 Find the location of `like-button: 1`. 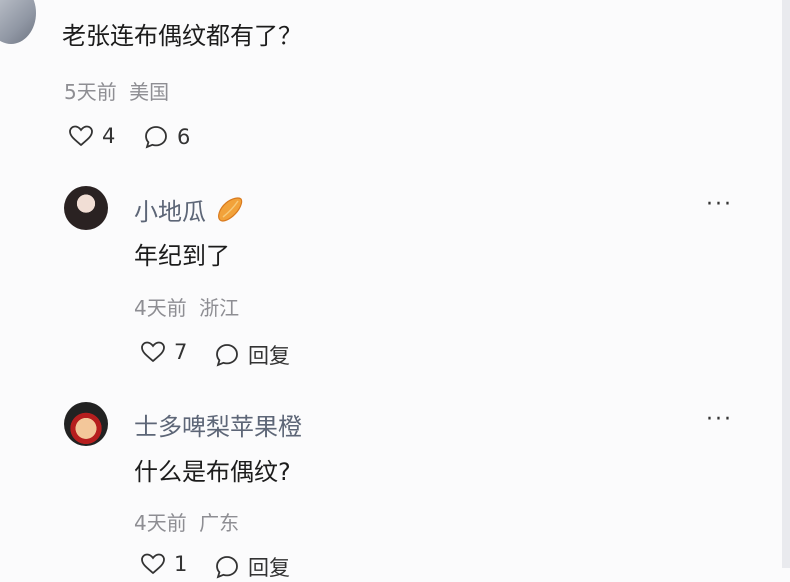

like-button: 1 is located at coordinates (163, 564).